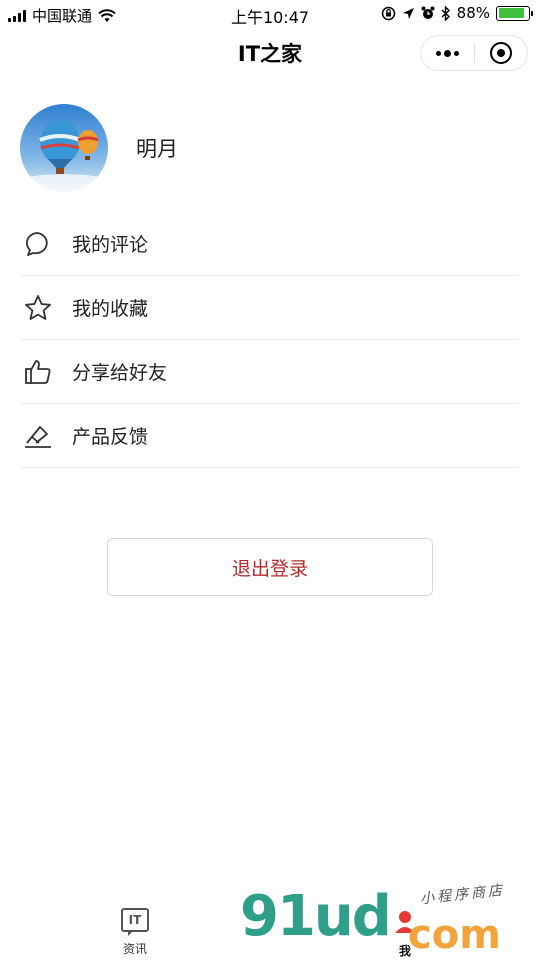 This screenshot has width=540, height=960. I want to click on profile-header: 明月, so click(99, 148).